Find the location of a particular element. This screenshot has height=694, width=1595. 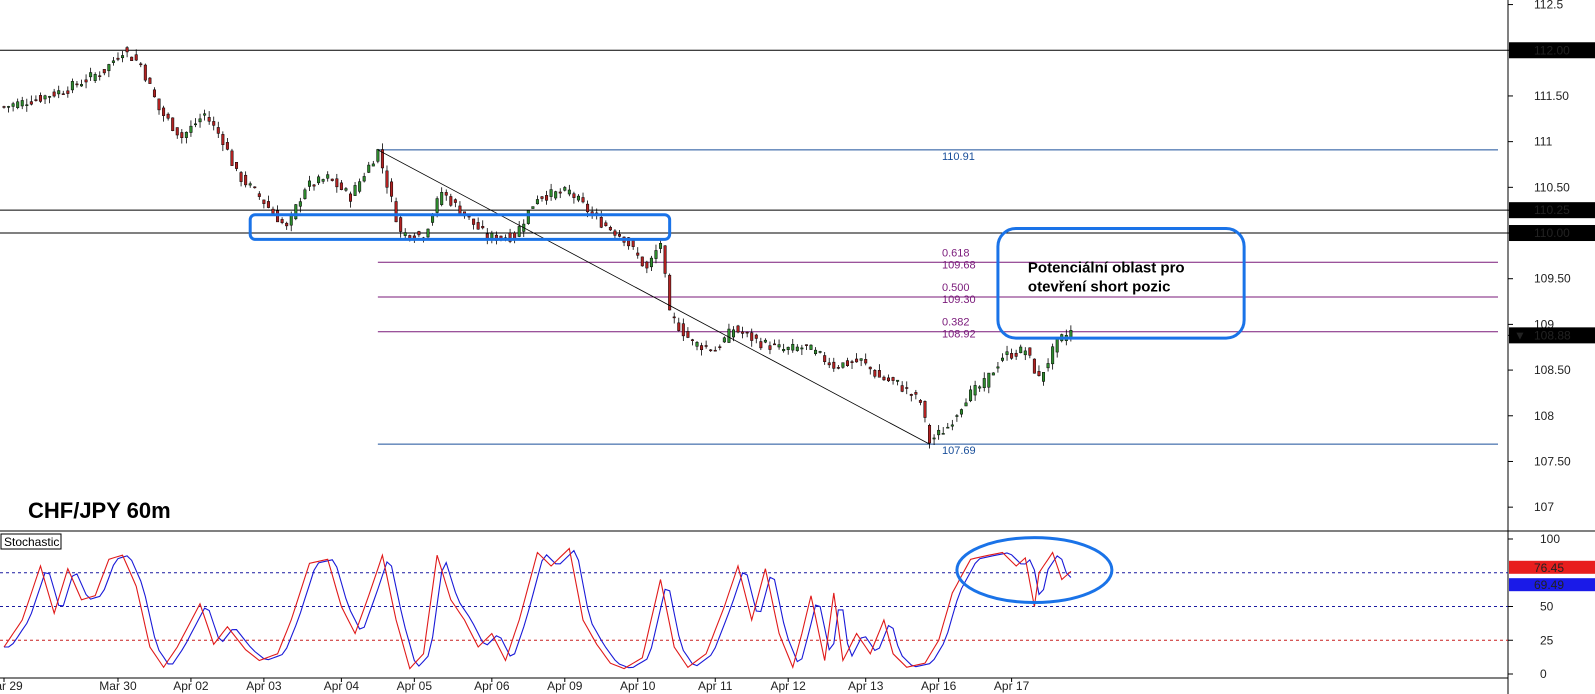

stochastic-signal-line is located at coordinates (538, 609).